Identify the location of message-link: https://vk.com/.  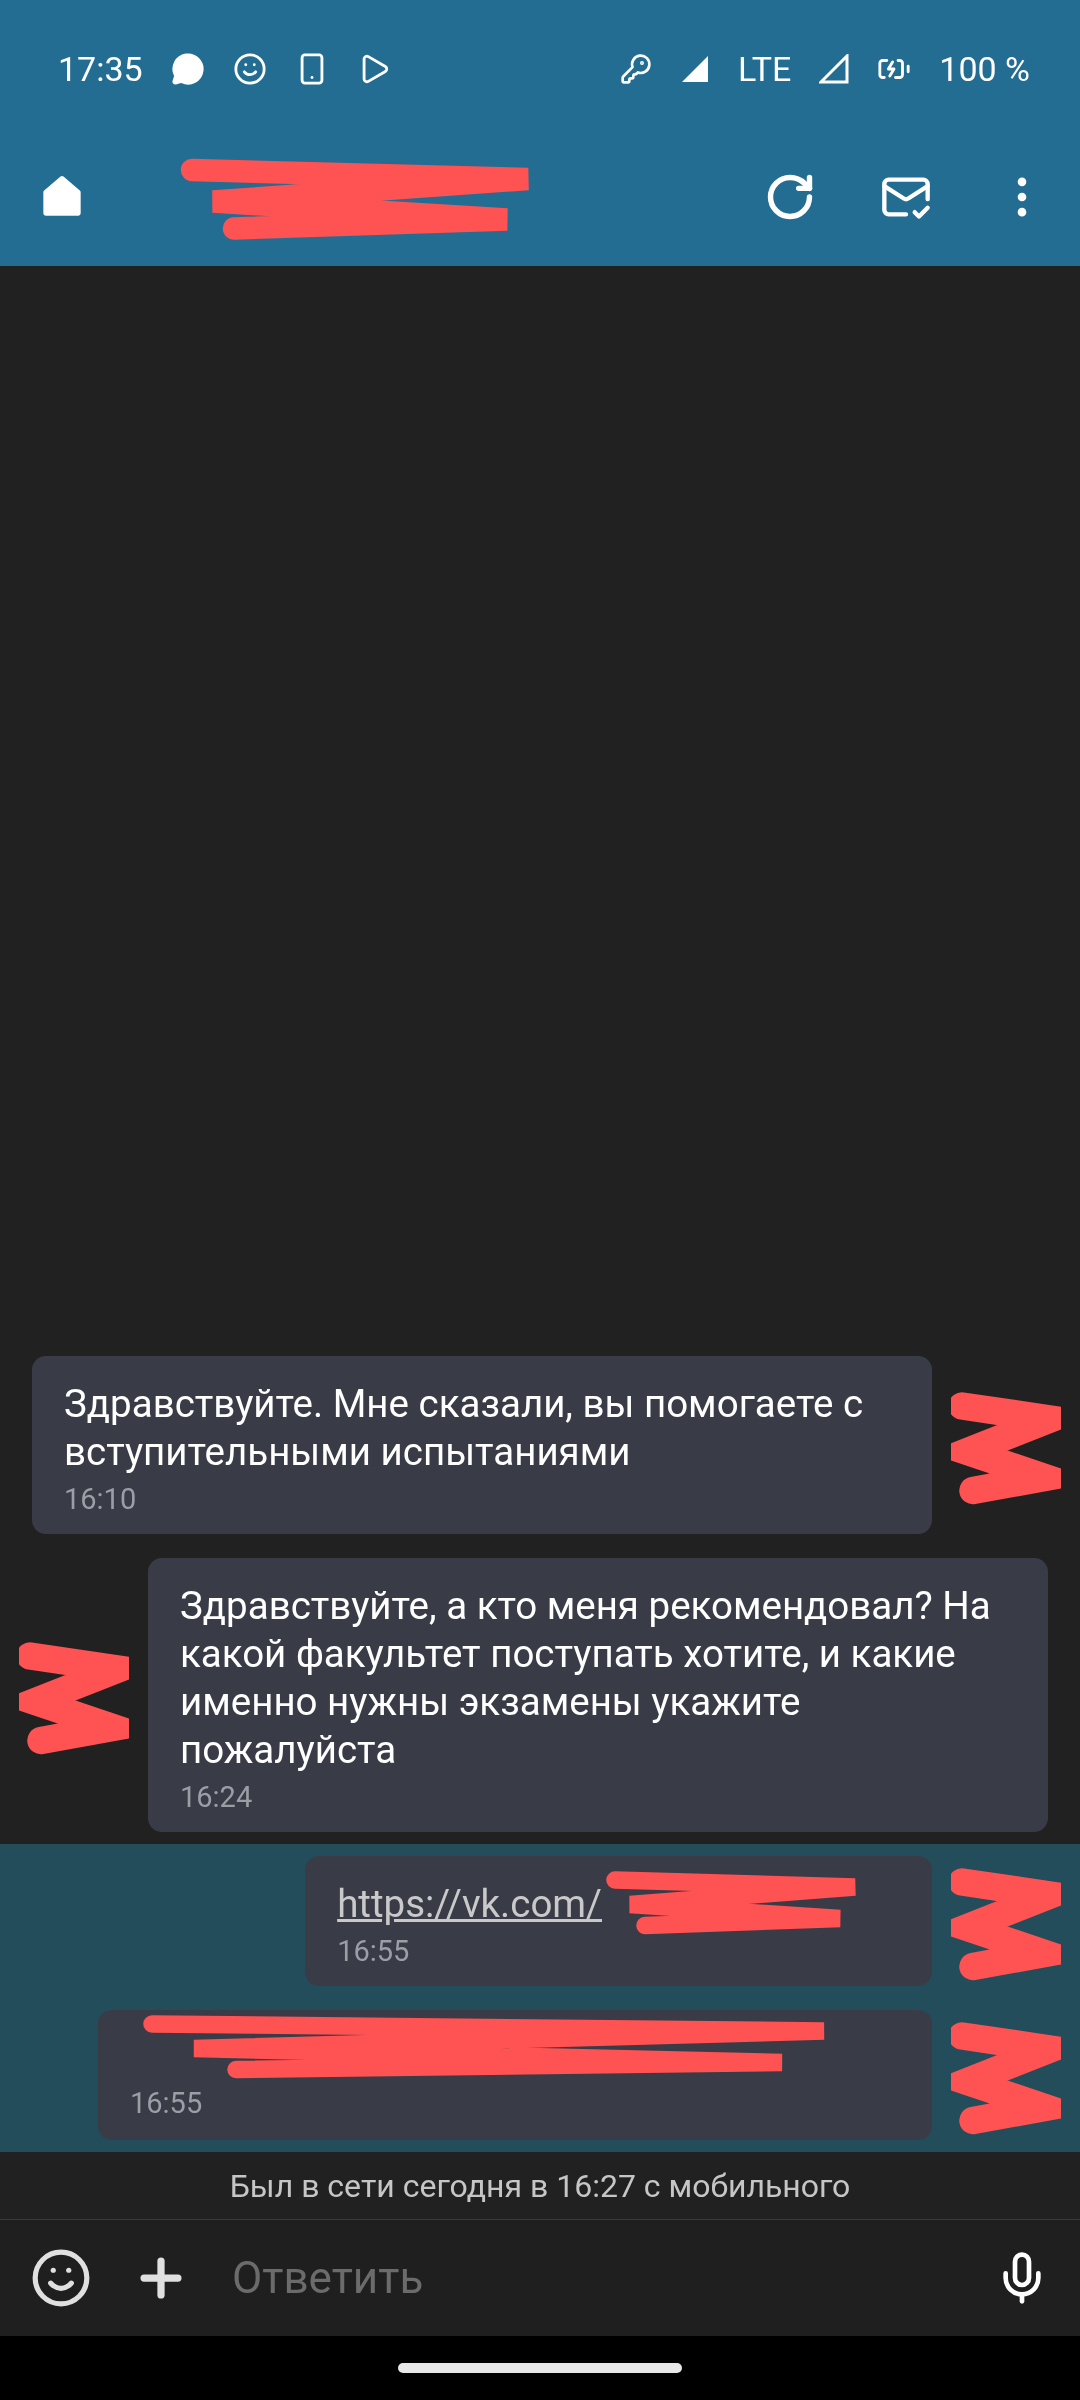
(614, 1904).